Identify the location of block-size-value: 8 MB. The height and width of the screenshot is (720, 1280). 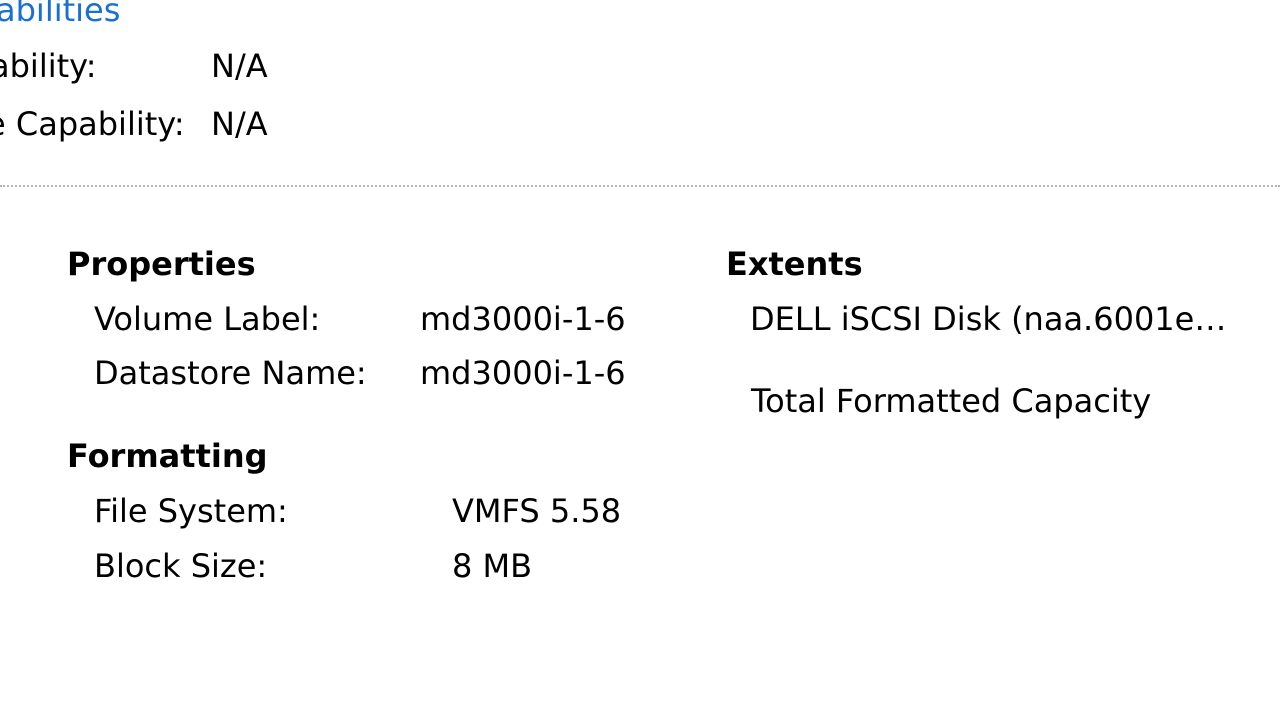
(492, 566).